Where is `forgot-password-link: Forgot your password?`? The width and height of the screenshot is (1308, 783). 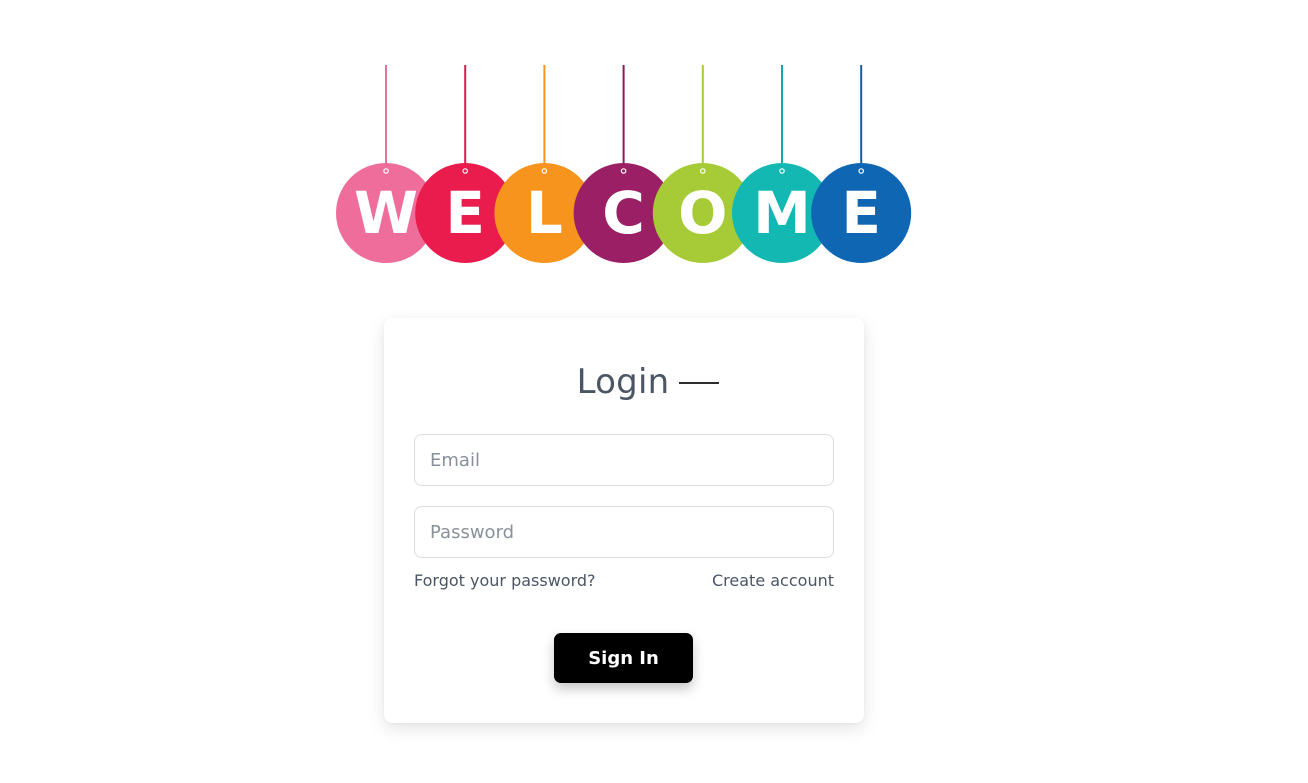
forgot-password-link: Forgot your password? is located at coordinates (505, 580).